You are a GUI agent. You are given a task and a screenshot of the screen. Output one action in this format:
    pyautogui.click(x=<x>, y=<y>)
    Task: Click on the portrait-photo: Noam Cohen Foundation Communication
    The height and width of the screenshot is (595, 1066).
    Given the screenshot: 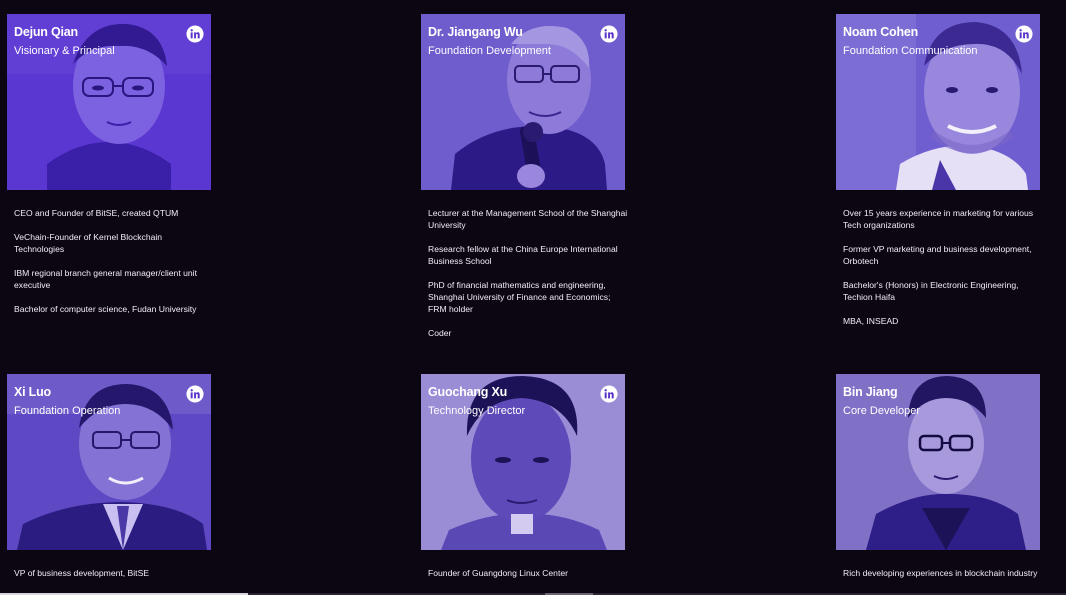 What is the action you would take?
    pyautogui.click(x=938, y=102)
    